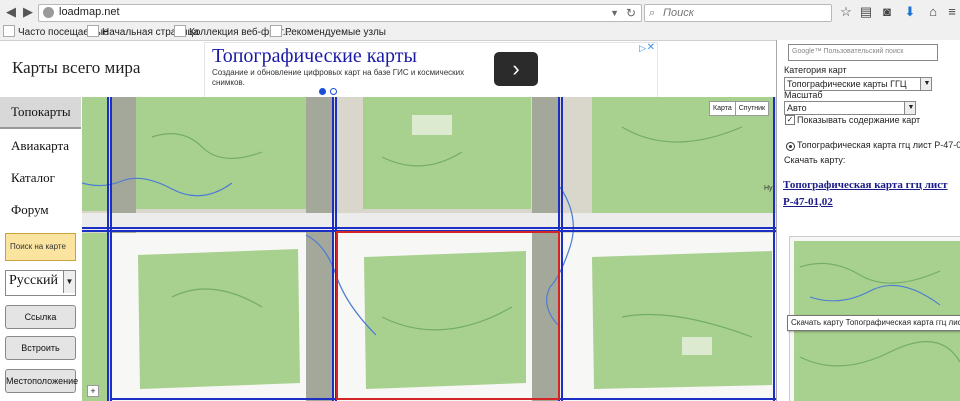 The image size is (960, 401). I want to click on nav-item-forum: Форум, so click(40, 210).